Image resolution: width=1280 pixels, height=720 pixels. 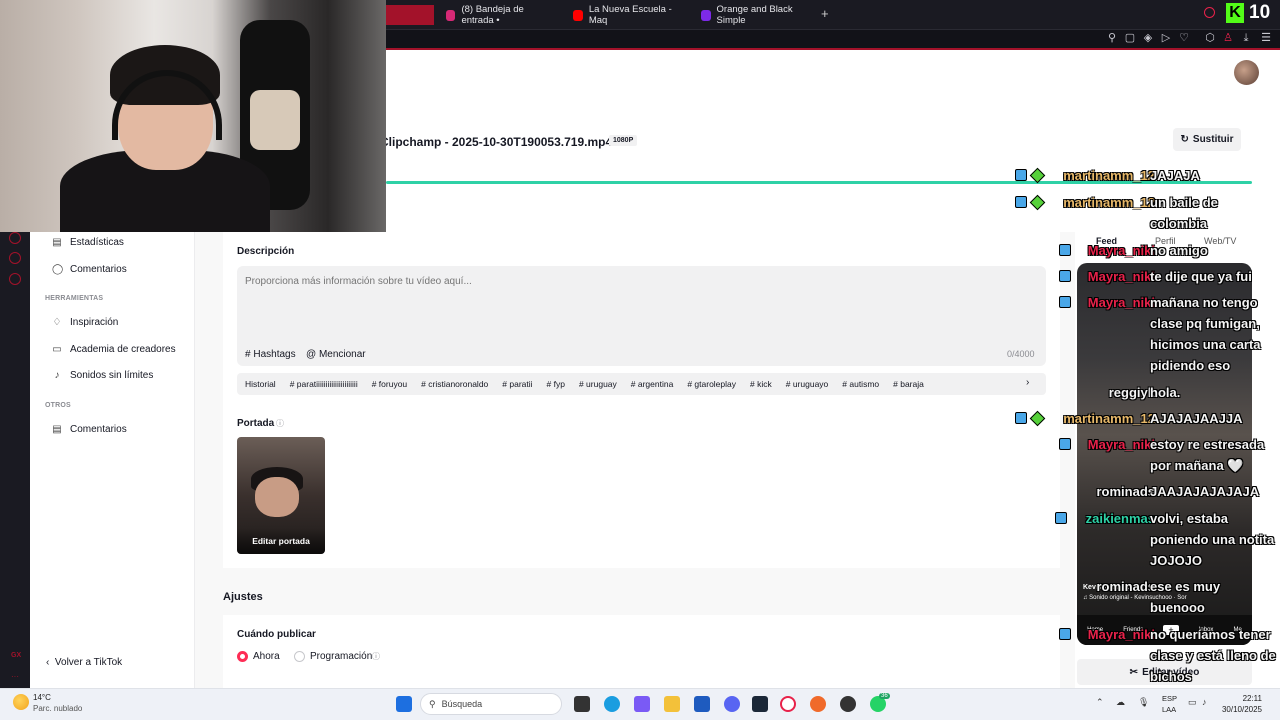 What do you see at coordinates (58, 708) in the screenshot?
I see `weather-desc: Parc. nublado` at bounding box center [58, 708].